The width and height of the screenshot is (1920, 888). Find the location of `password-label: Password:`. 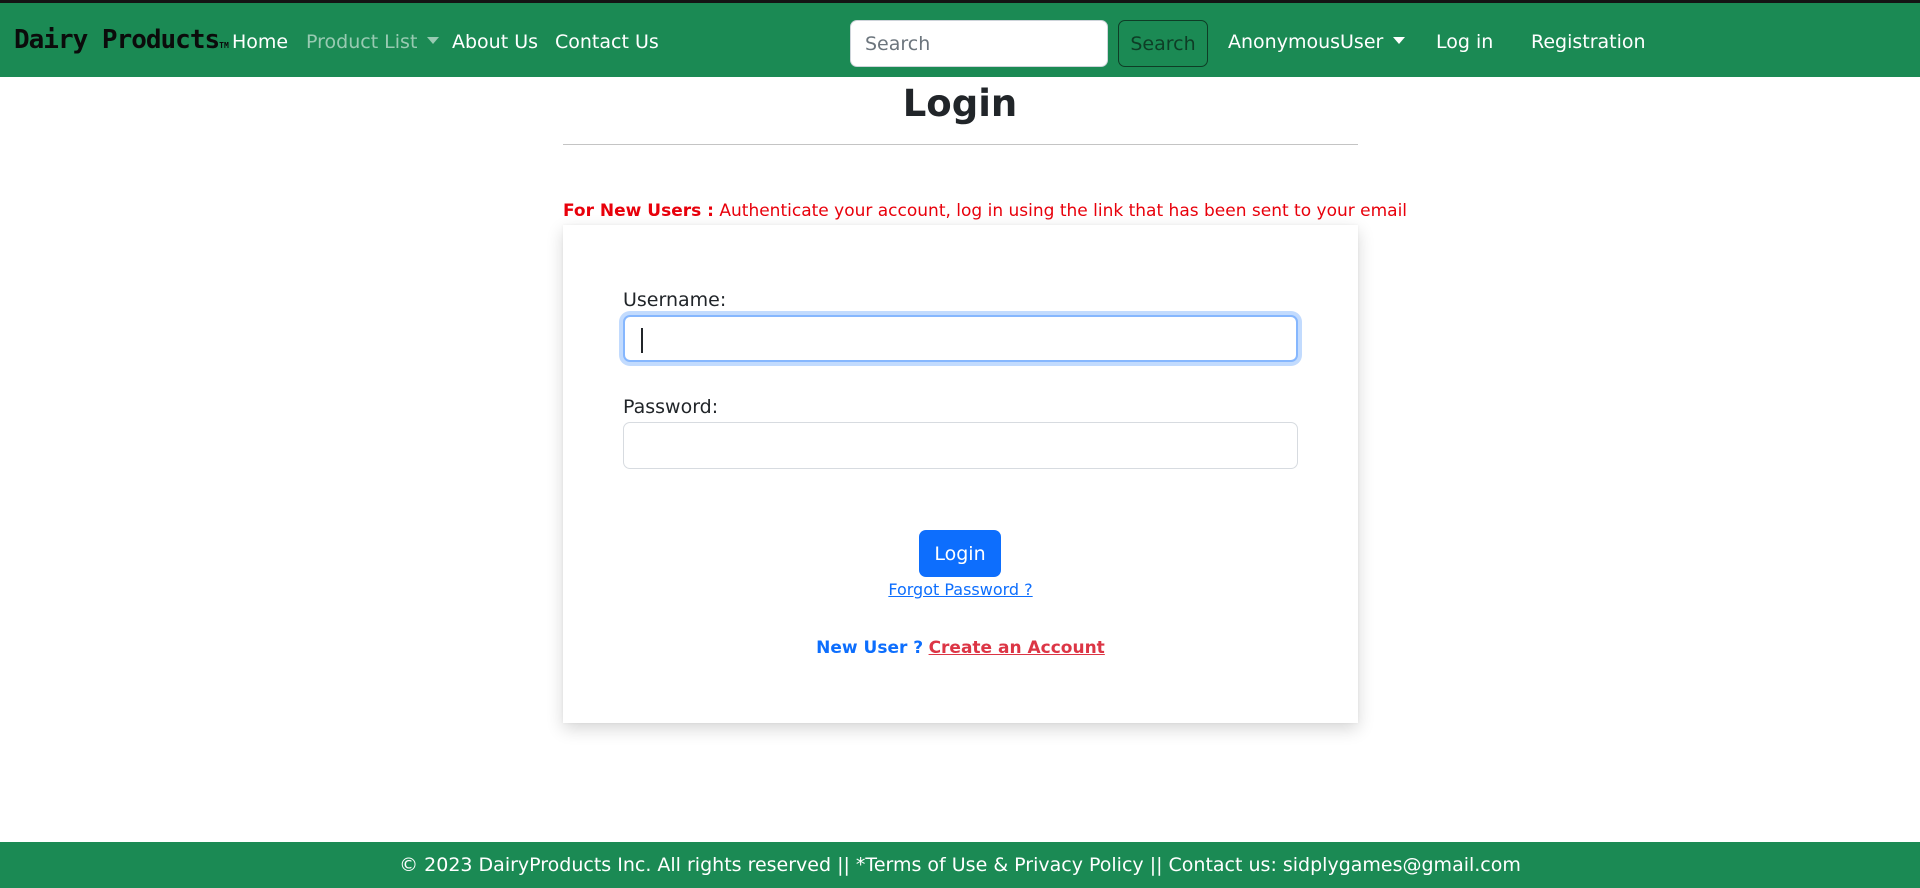

password-label: Password: is located at coordinates (671, 407).